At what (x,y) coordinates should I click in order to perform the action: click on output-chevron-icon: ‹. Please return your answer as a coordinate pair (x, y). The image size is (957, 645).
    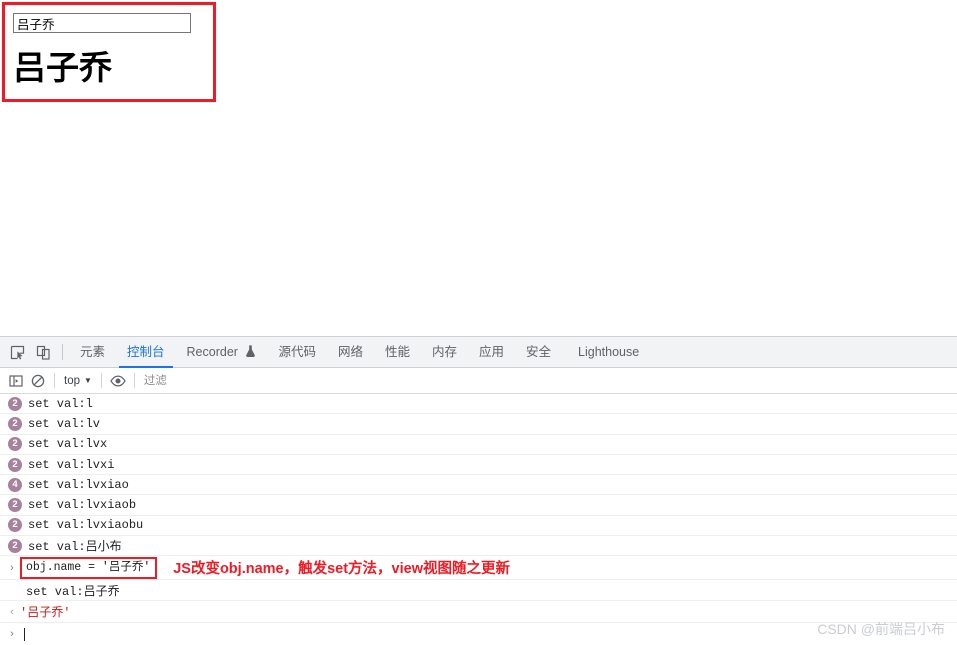
    Looking at the image, I should click on (12, 611).